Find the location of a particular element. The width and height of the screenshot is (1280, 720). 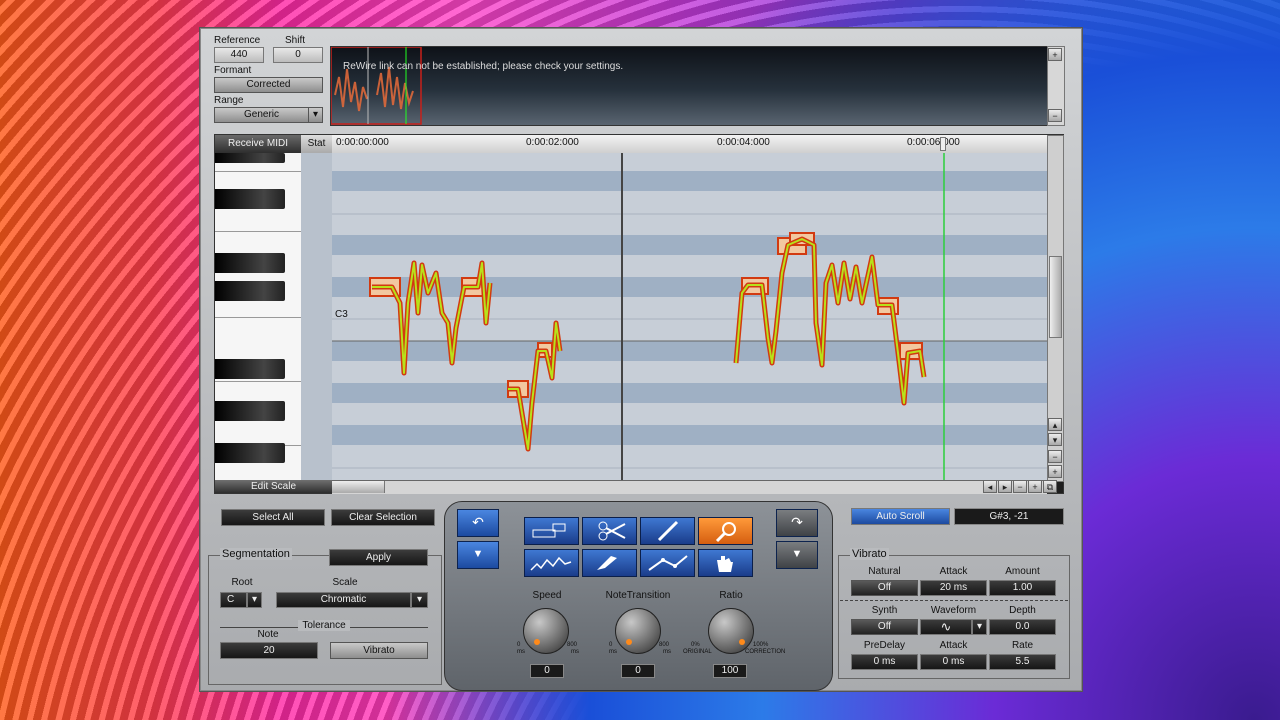

vscroll-thumb is located at coordinates (1055, 297).